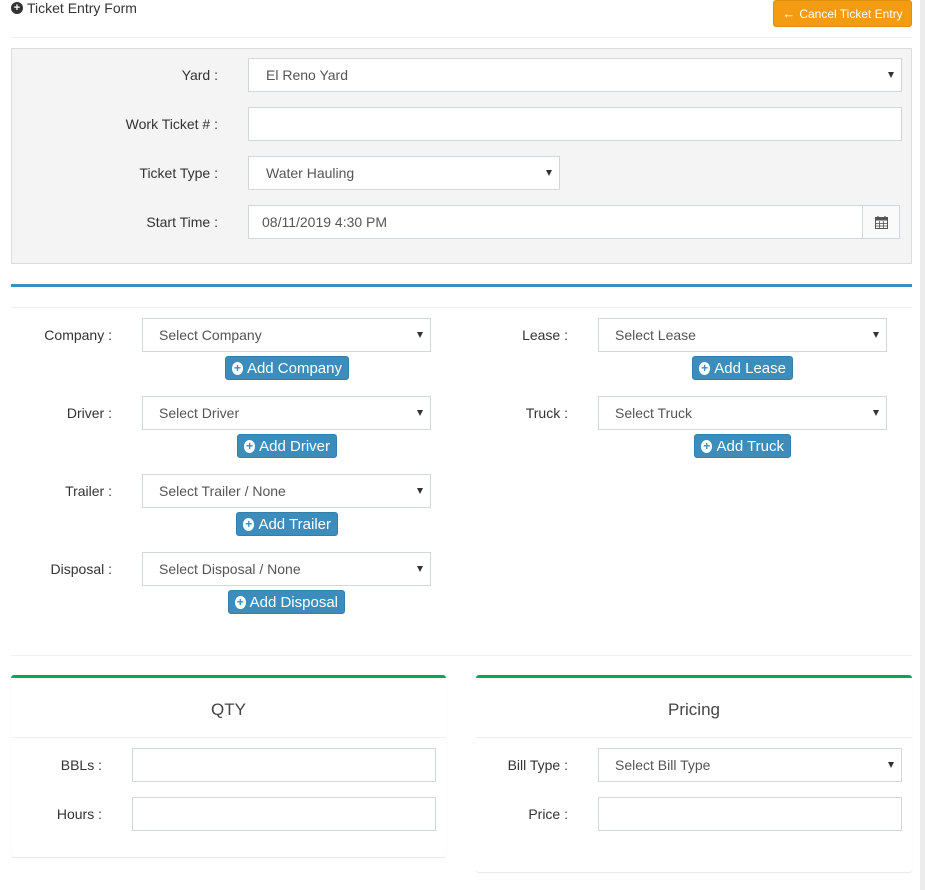  Describe the element at coordinates (325, 222) in the screenshot. I see `start-time-value: 08/11/2019 4:30 PM` at that location.